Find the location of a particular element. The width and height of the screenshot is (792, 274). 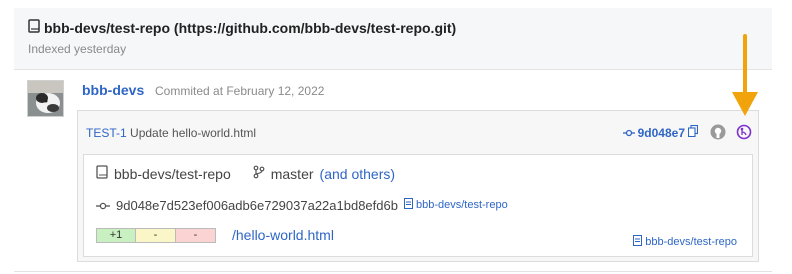

diff-modified: - is located at coordinates (156, 235).